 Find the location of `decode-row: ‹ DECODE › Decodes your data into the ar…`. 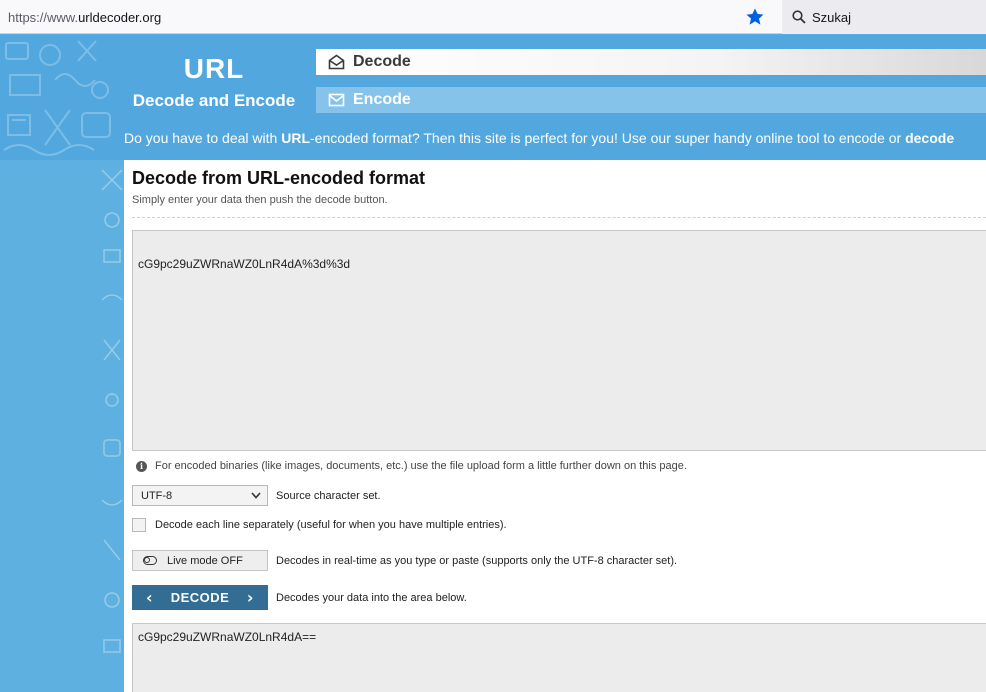

decode-row: ‹ DECODE › Decodes your data into the ar… is located at coordinates (299, 597).